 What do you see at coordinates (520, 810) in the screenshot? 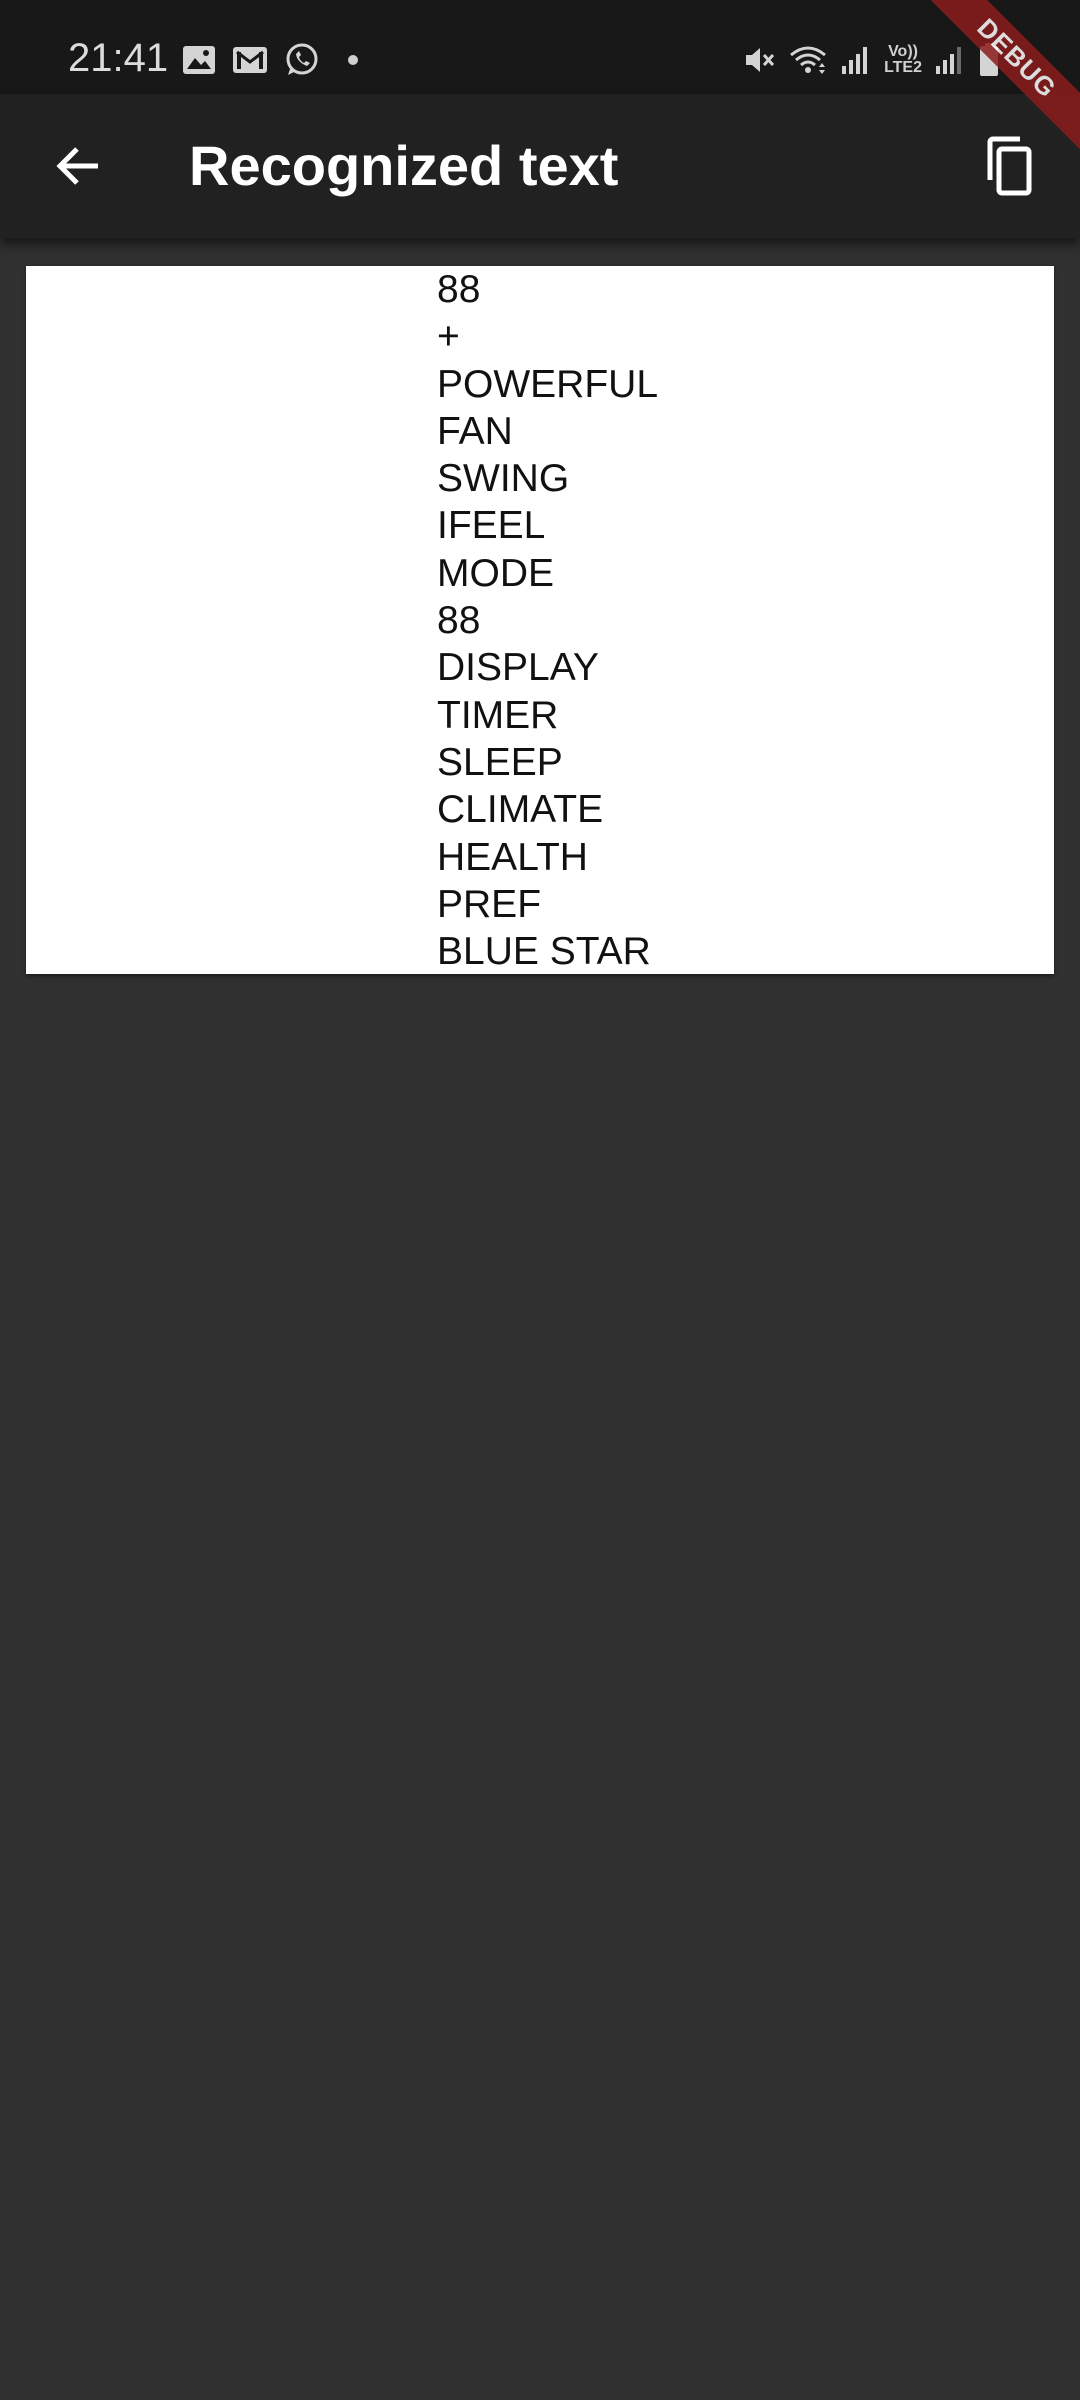
I see `recognized-text-line: CLIMATE` at bounding box center [520, 810].